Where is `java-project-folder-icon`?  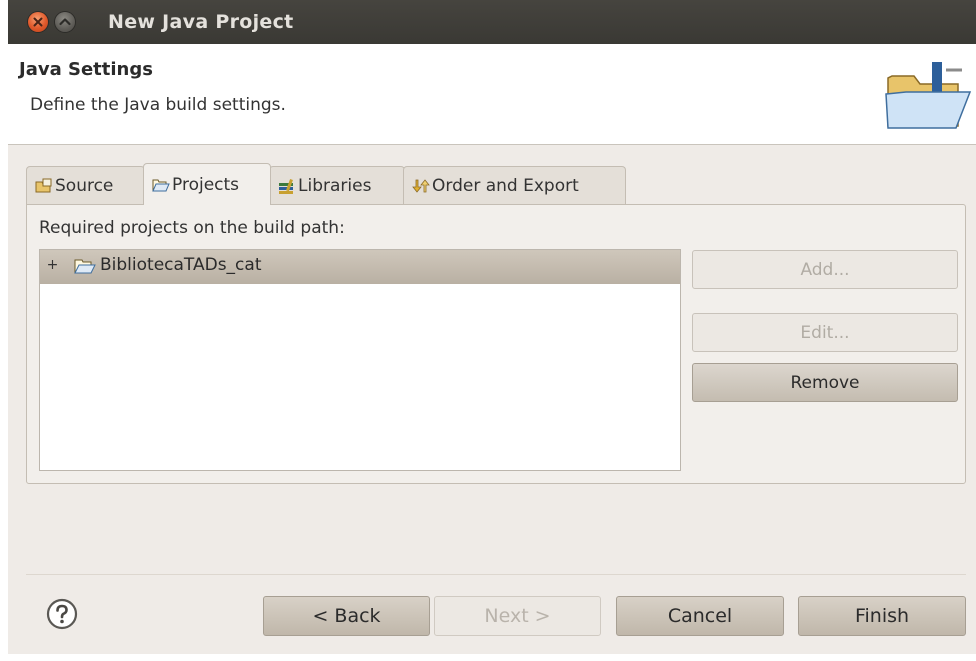
java-project-folder-icon is located at coordinates (928, 95).